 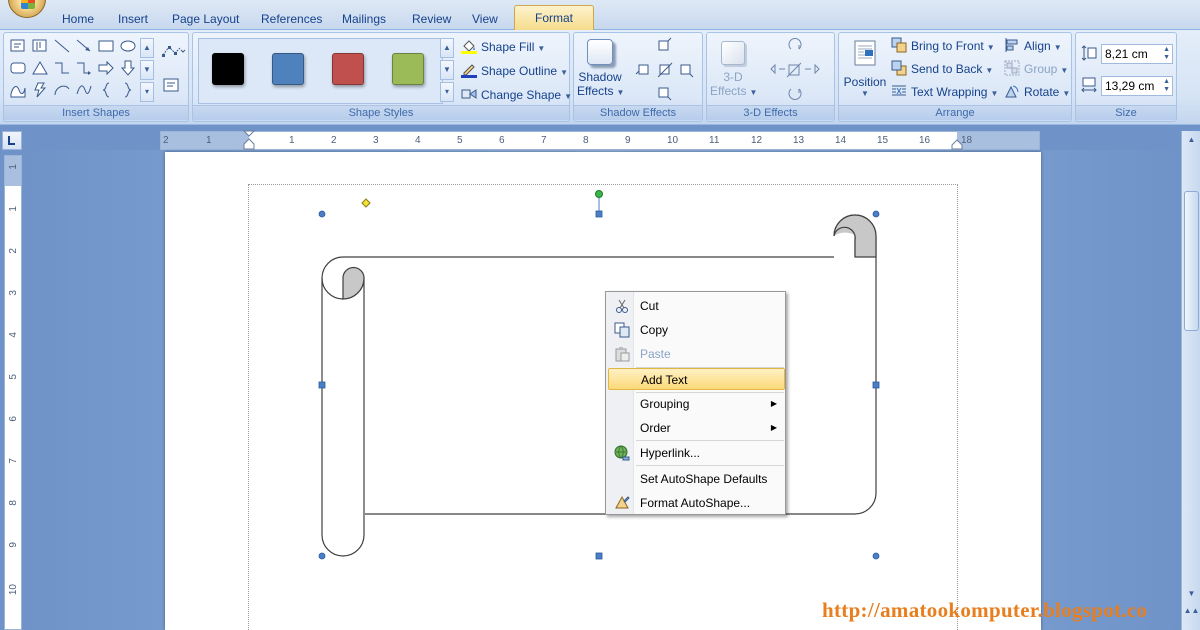 What do you see at coordinates (1191, 594) in the screenshot?
I see `scroll-down-button: ▼` at bounding box center [1191, 594].